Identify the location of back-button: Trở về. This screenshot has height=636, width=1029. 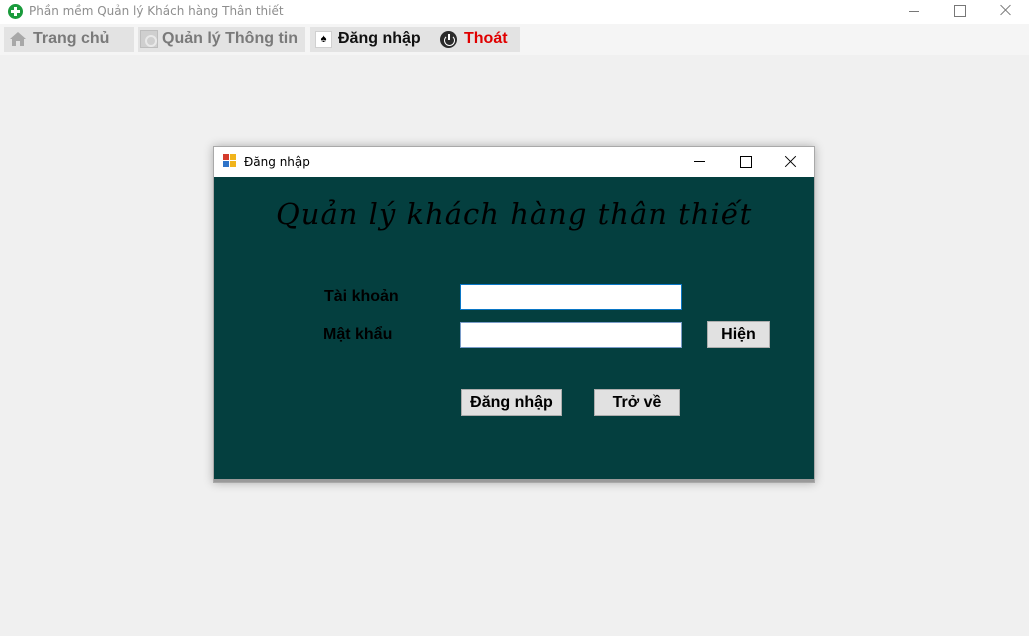
(637, 402).